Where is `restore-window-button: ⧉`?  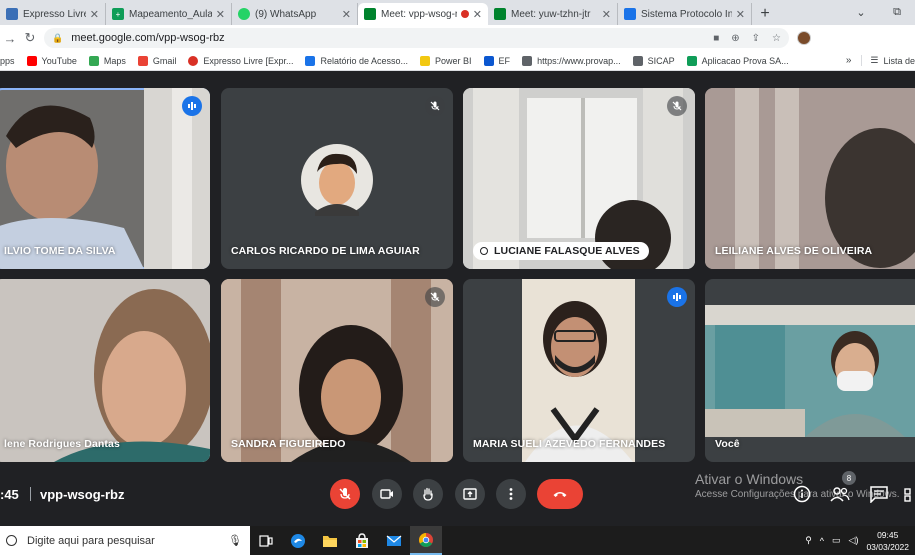 restore-window-button: ⧉ is located at coordinates (897, 12).